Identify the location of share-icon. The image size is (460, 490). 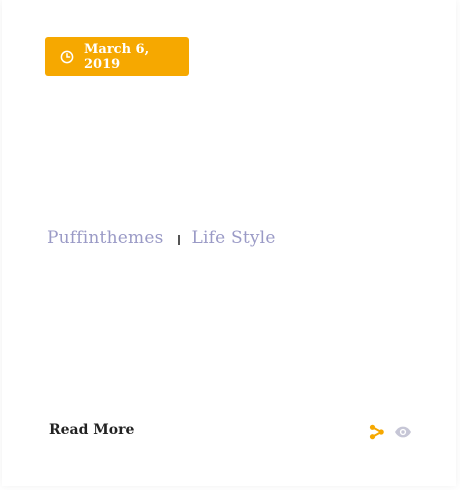
(377, 432).